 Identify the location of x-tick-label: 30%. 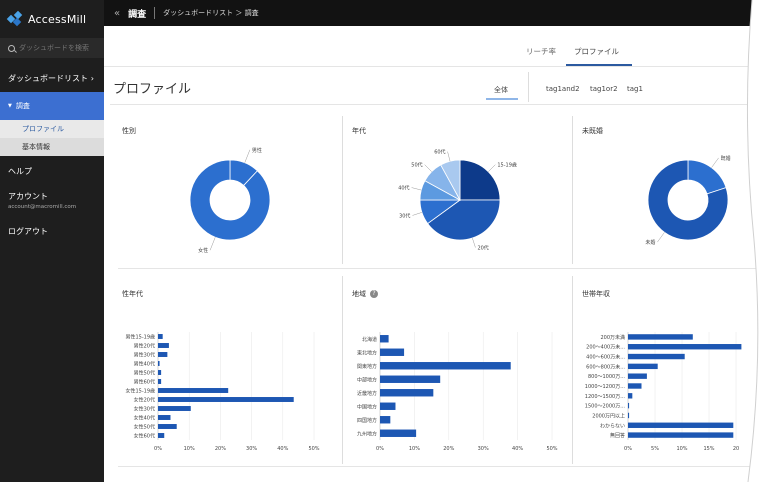
(483, 449).